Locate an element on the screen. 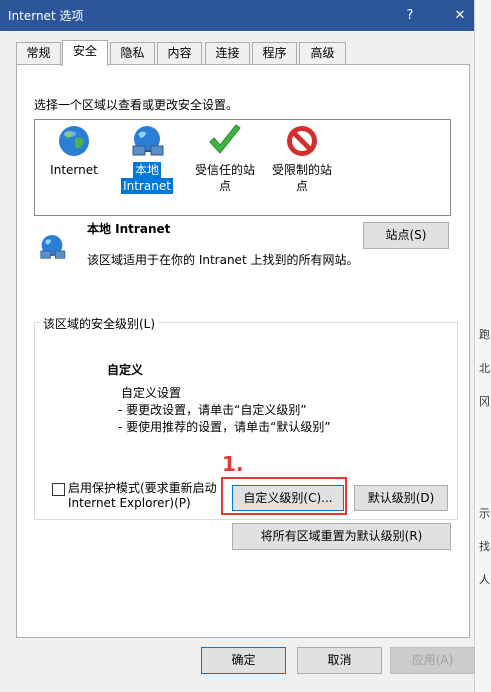 This screenshot has height=692, width=491. zone-label: 受限制的站 is located at coordinates (301, 170).